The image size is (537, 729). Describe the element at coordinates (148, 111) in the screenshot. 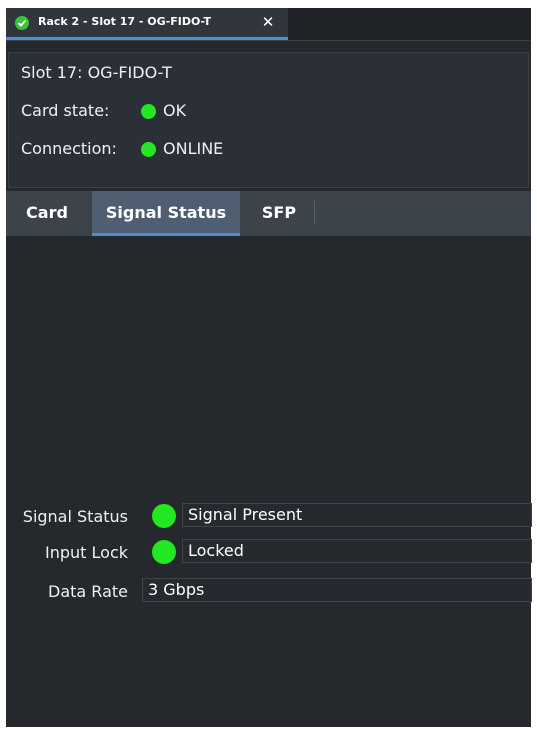

I see `card-state-indicator-icon` at that location.